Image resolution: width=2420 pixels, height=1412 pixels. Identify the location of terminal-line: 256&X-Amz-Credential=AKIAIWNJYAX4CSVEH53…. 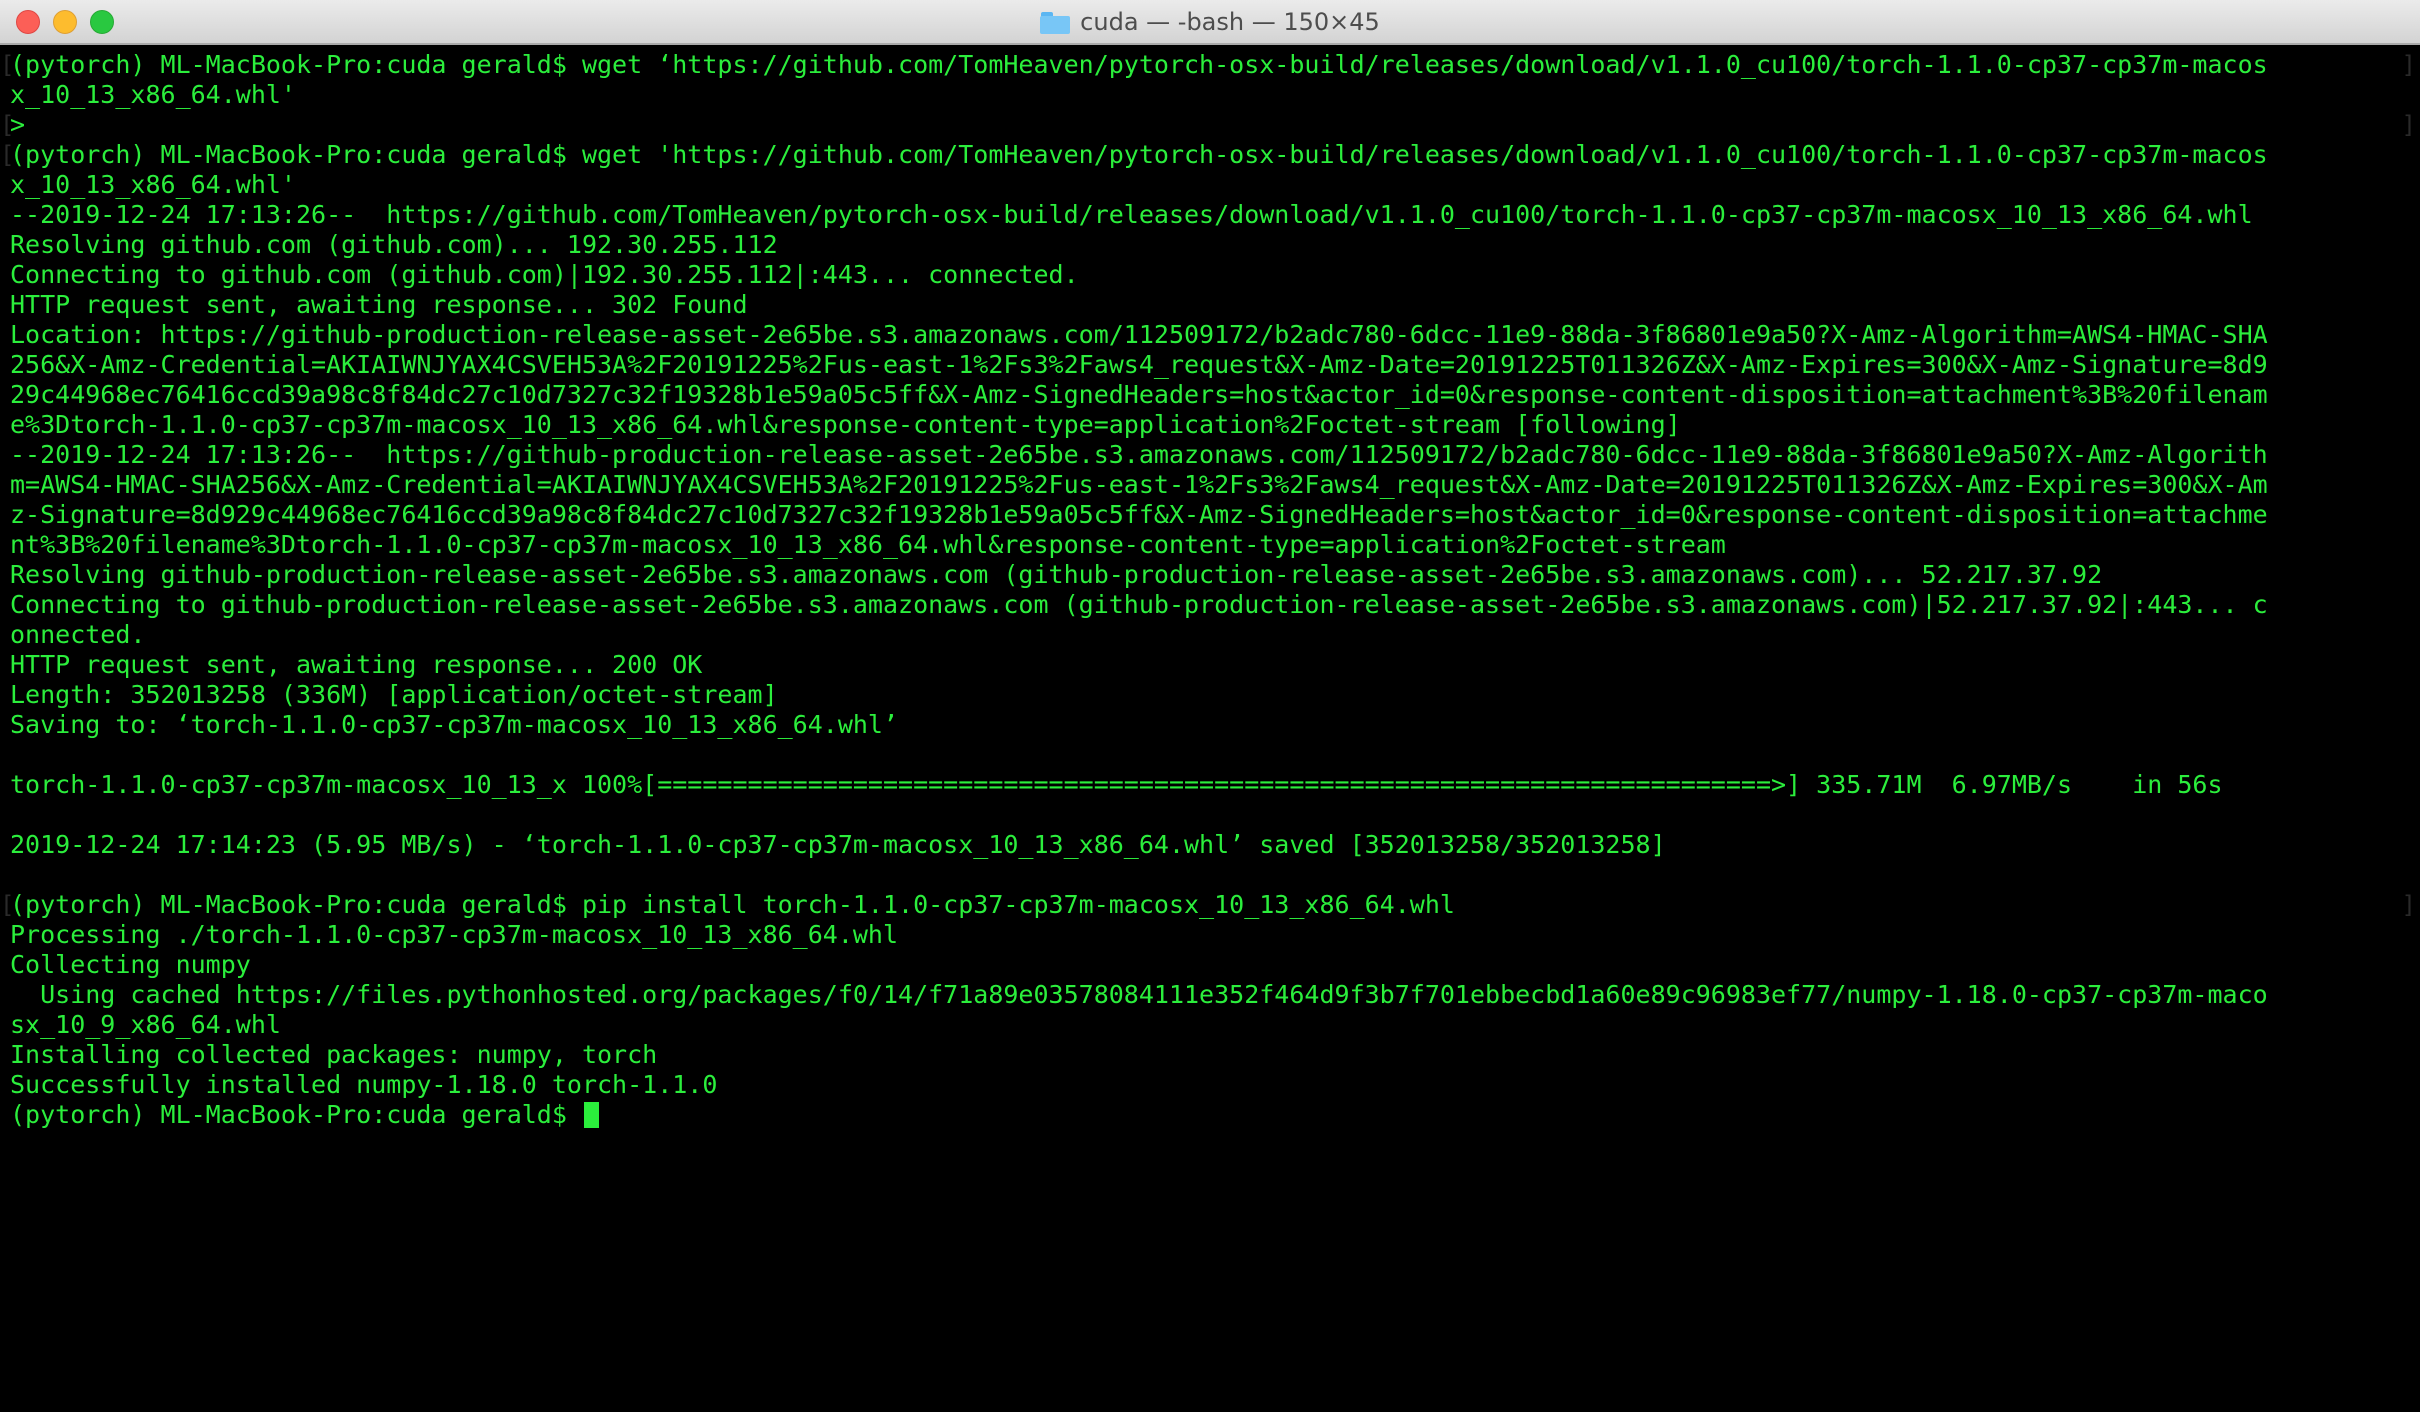
(1139, 364).